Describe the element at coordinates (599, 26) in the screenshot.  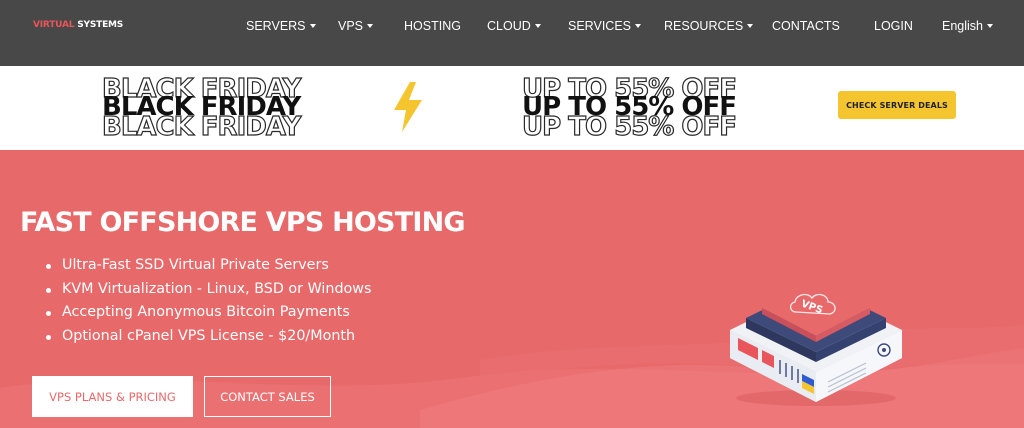
I see `nav-item-label: SERVICES` at that location.